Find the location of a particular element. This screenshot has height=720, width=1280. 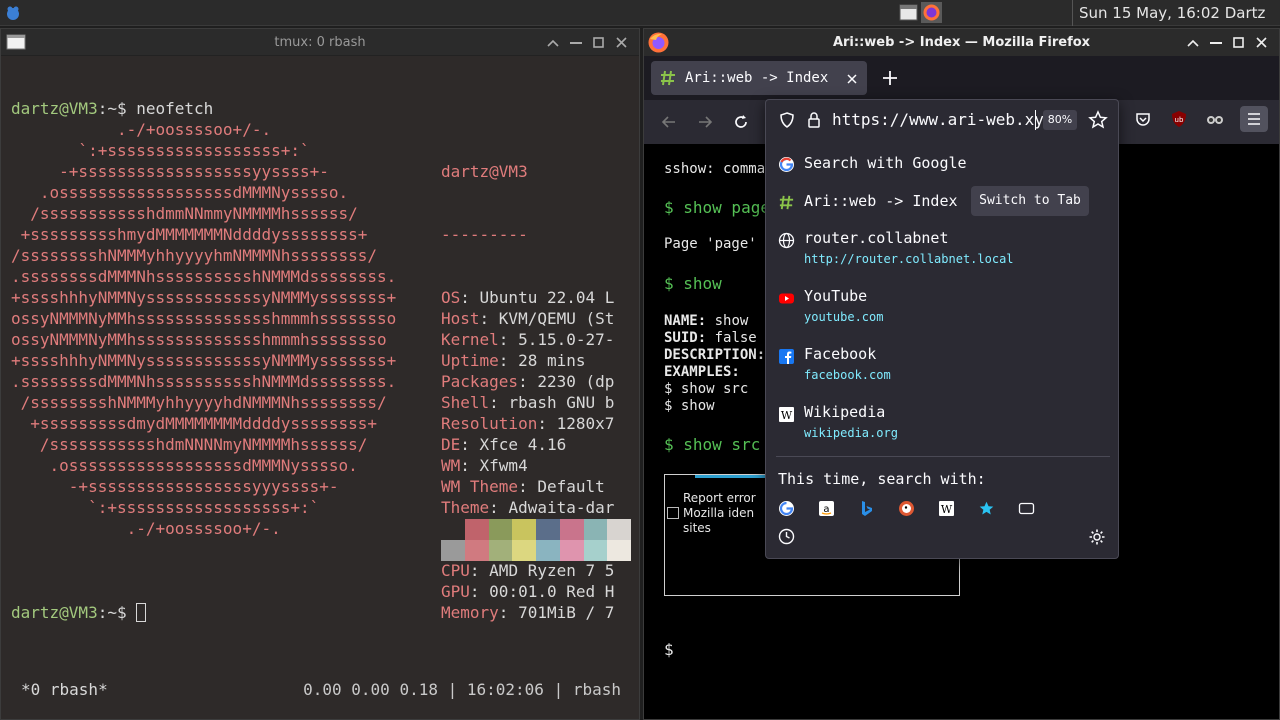

suggestion-facebook: Facebook facebook.com is located at coordinates (942, 366).